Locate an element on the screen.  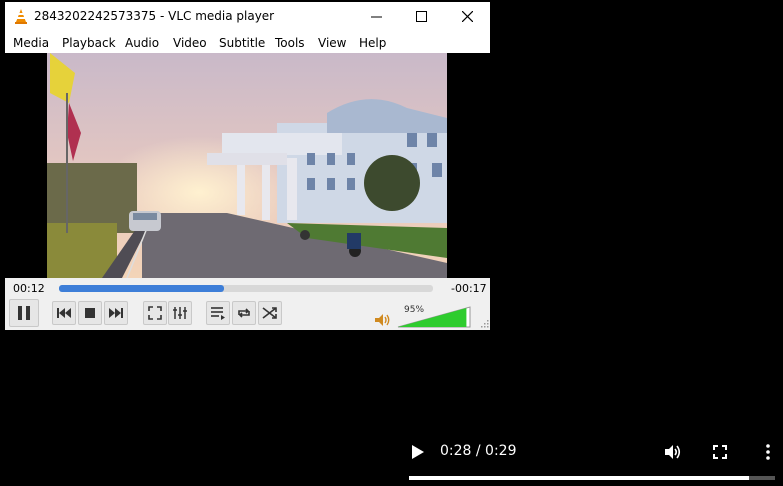
playlist-button is located at coordinates (218, 313).